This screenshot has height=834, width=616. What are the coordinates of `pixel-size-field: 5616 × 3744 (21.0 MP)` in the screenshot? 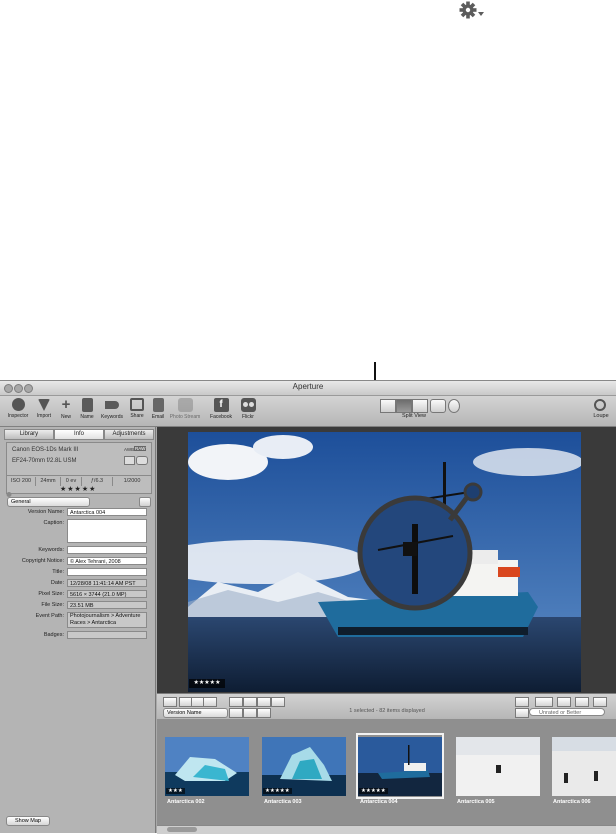 It's located at (107, 594).